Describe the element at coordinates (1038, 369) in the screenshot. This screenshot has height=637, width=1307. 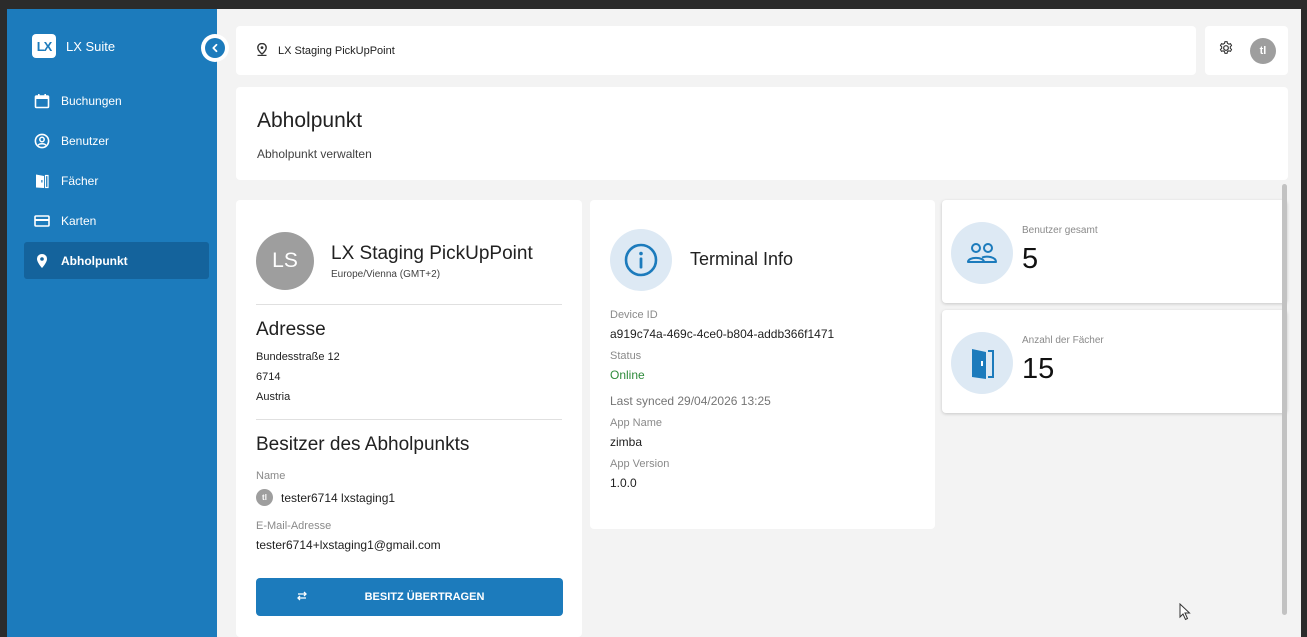
I see `lockers-count-value: 15` at that location.